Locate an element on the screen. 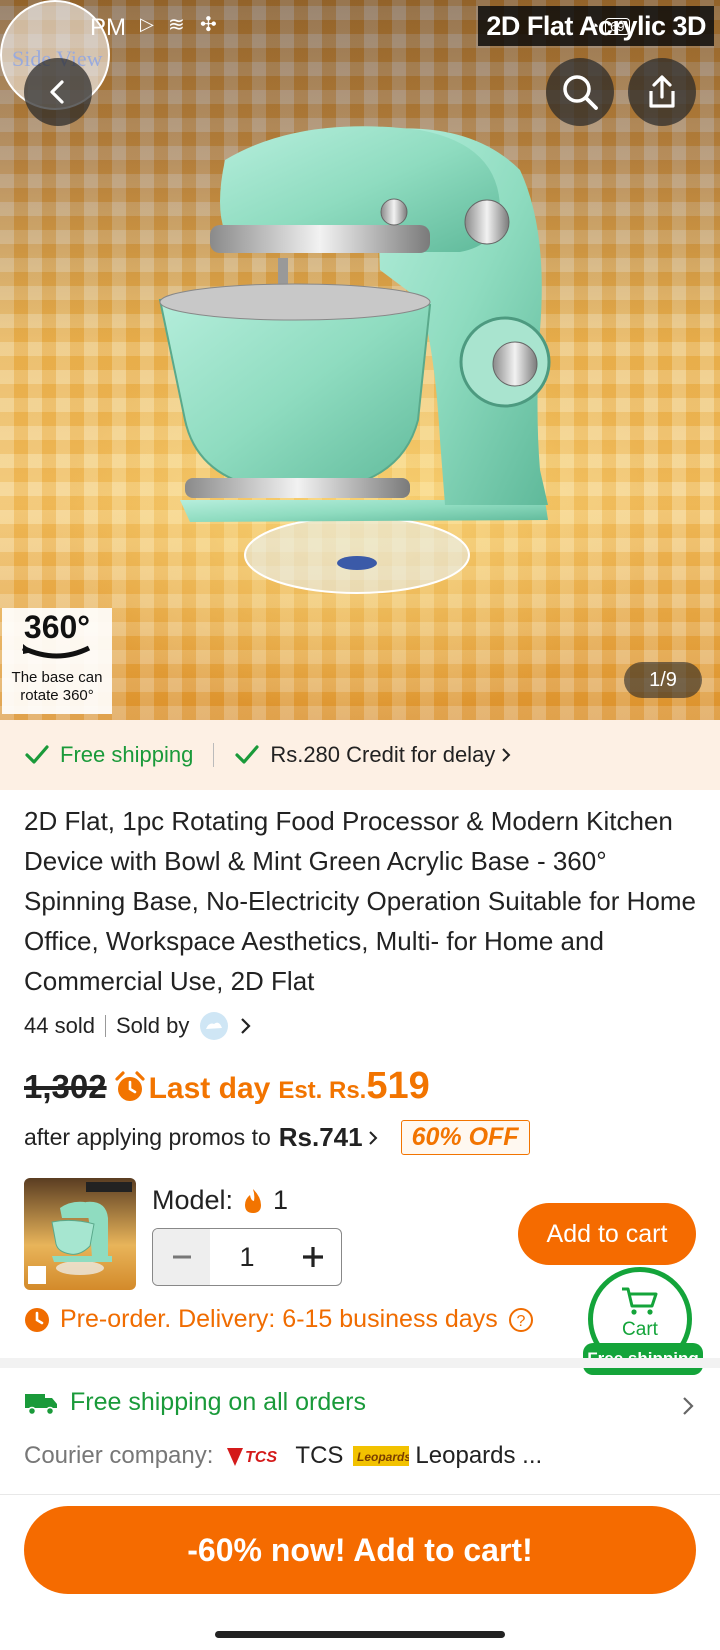 The image size is (720, 1650). discount-badge: 60% OFF is located at coordinates (465, 1137).